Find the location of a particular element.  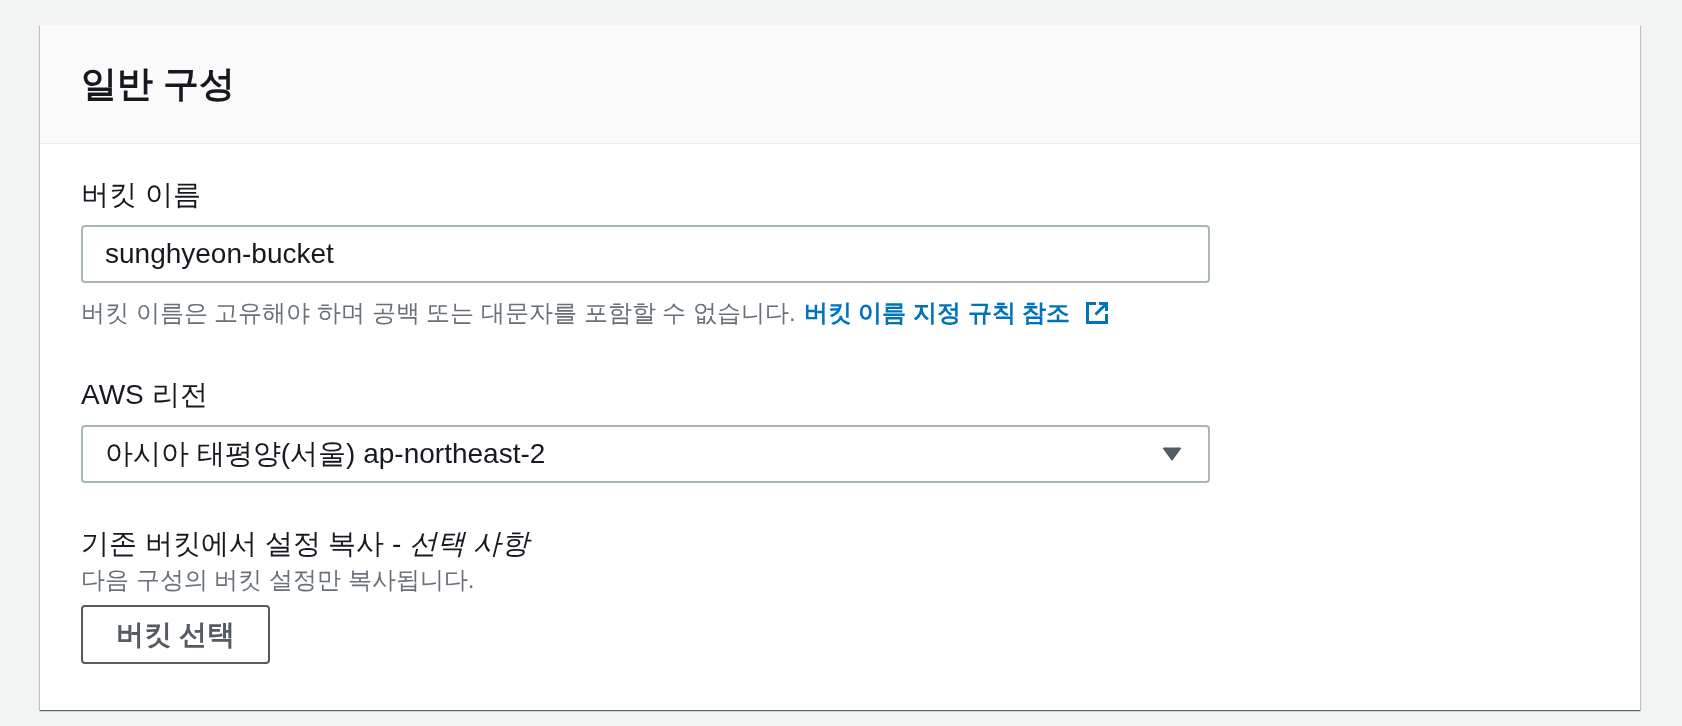

choose-bucket-button: 버킷 선택 is located at coordinates (175, 634).